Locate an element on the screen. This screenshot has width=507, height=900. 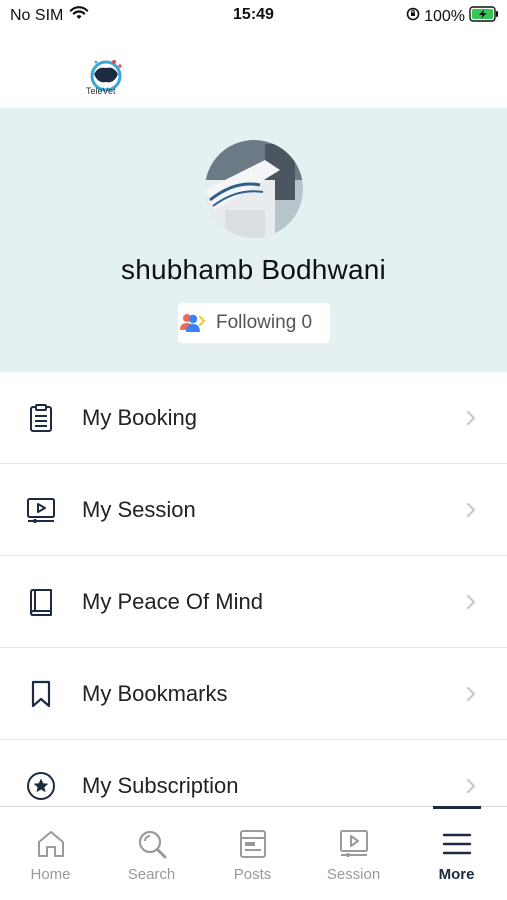
menu-item-my-peace-of-mind: My Peace Of Mind is located at coordinates (253, 602).